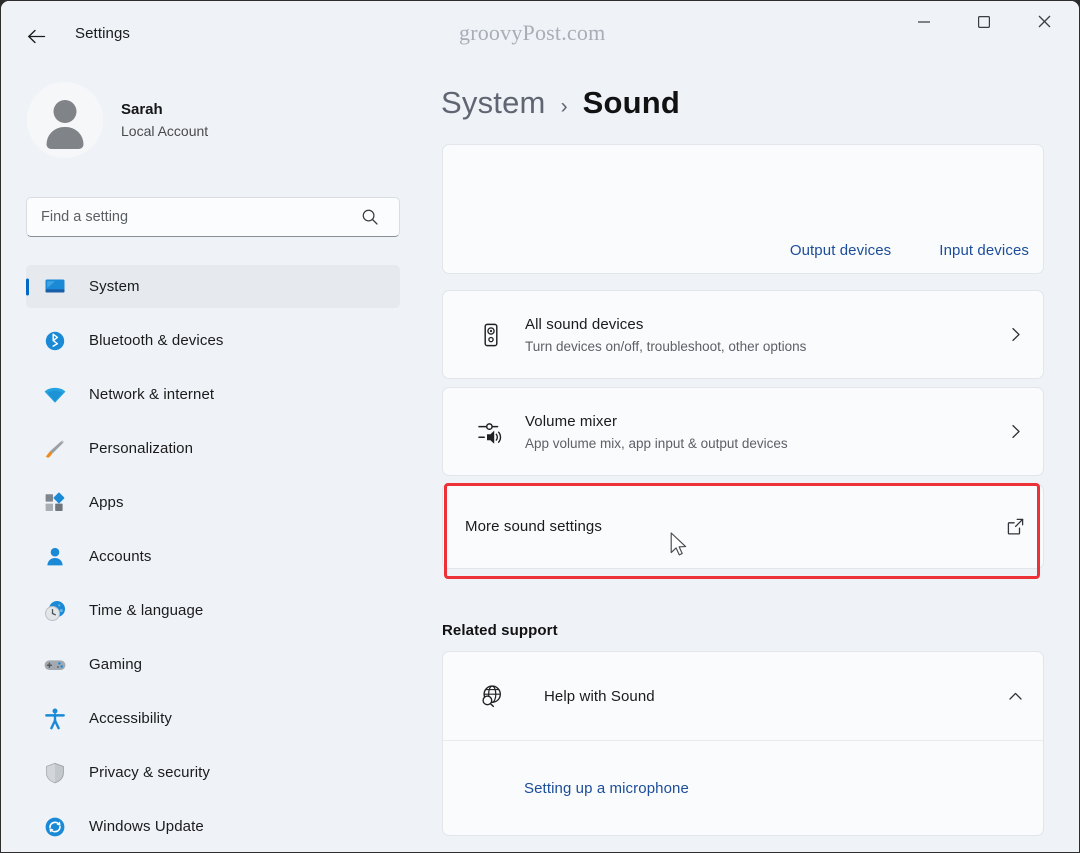 Image resolution: width=1080 pixels, height=853 pixels. Describe the element at coordinates (146, 610) in the screenshot. I see `sidebar-item-label: Time & language` at that location.